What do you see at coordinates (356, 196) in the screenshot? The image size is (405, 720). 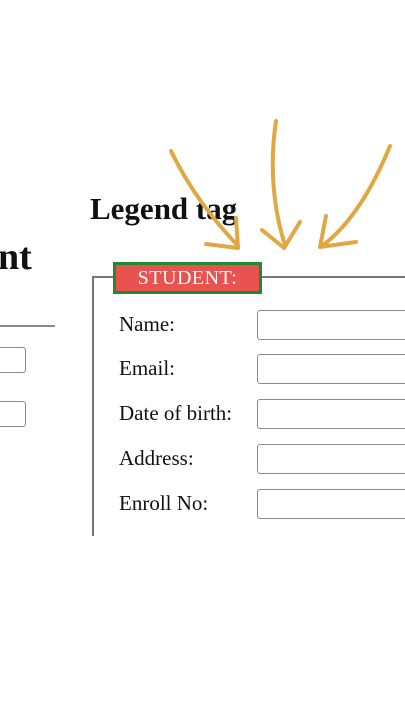 I see `arrow-right-icon` at bounding box center [356, 196].